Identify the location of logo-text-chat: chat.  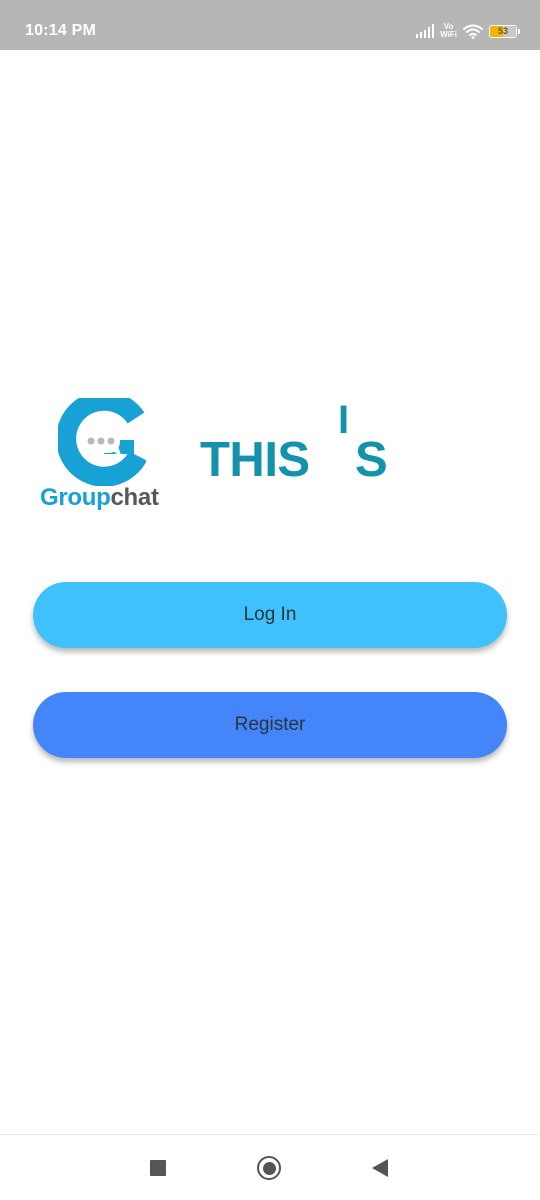
(134, 497).